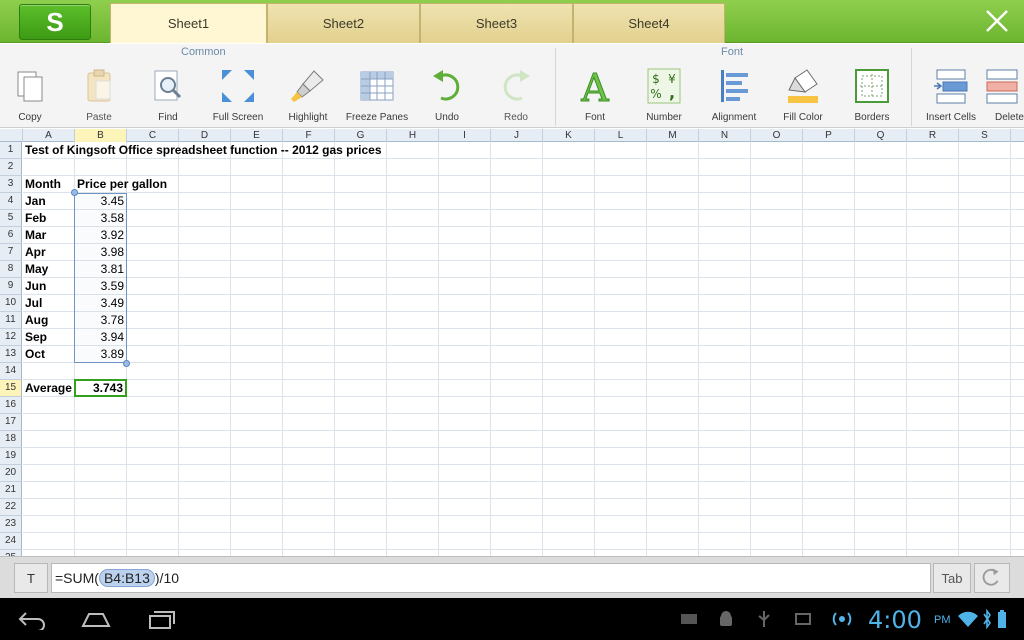 The height and width of the screenshot is (640, 1024). Describe the element at coordinates (100, 337) in the screenshot. I see `cell-price: 3.94` at that location.